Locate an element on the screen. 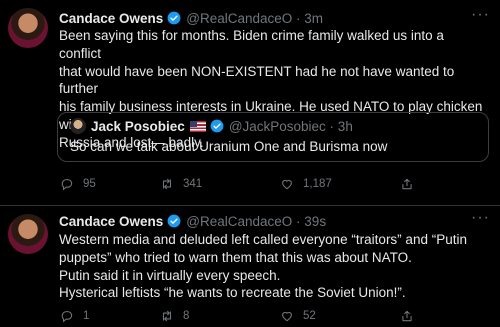  like-count: 1,187 is located at coordinates (317, 184).